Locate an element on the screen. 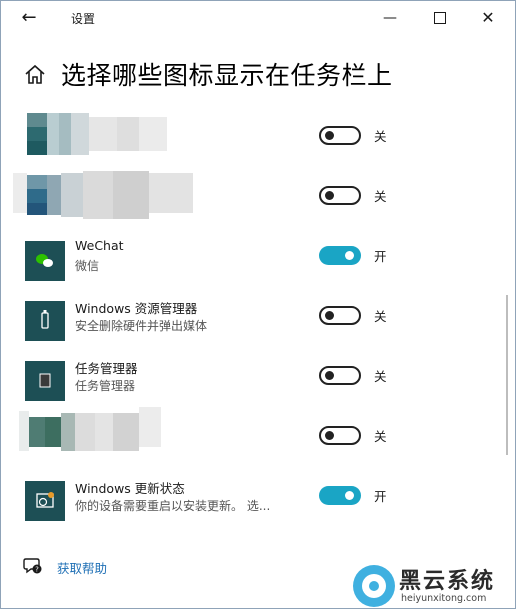 Image resolution: width=516 pixels, height=609 pixels. usb-icon is located at coordinates (45, 321).